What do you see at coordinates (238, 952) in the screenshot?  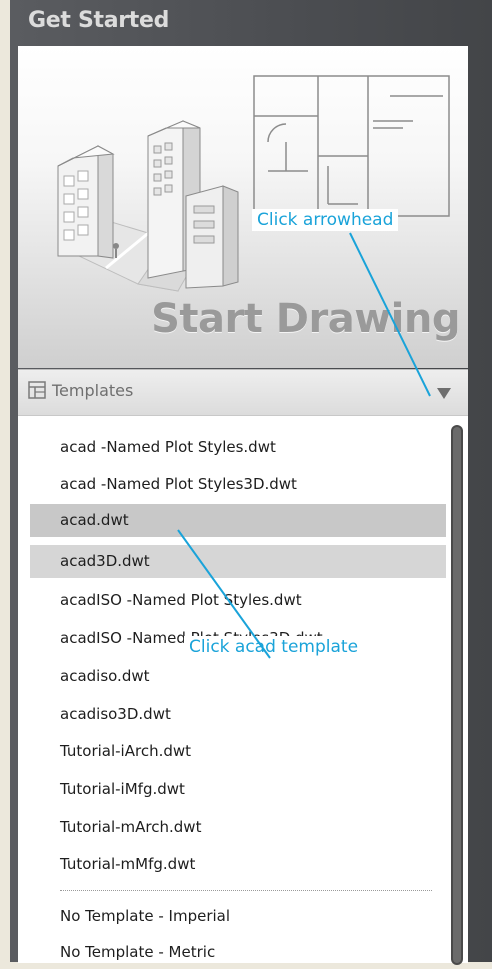 I see `template-item: No Template - Metric` at bounding box center [238, 952].